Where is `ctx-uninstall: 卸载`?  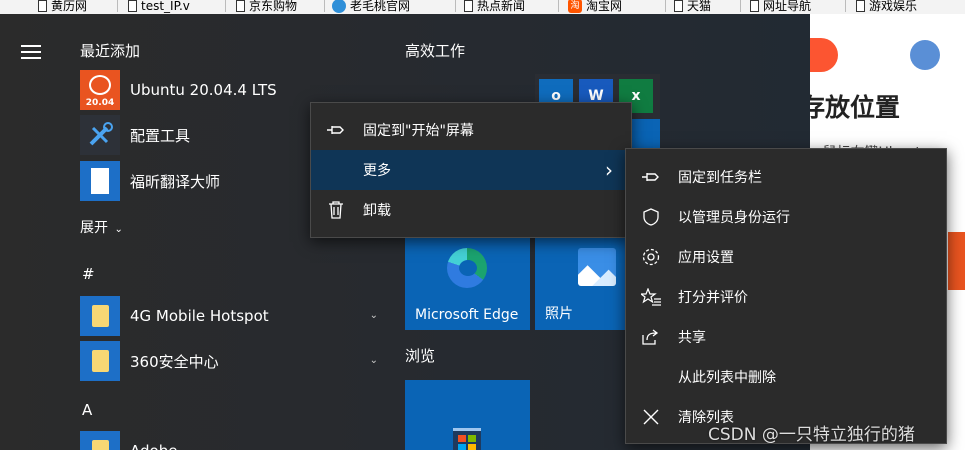 ctx-uninstall: 卸载 is located at coordinates (471, 210).